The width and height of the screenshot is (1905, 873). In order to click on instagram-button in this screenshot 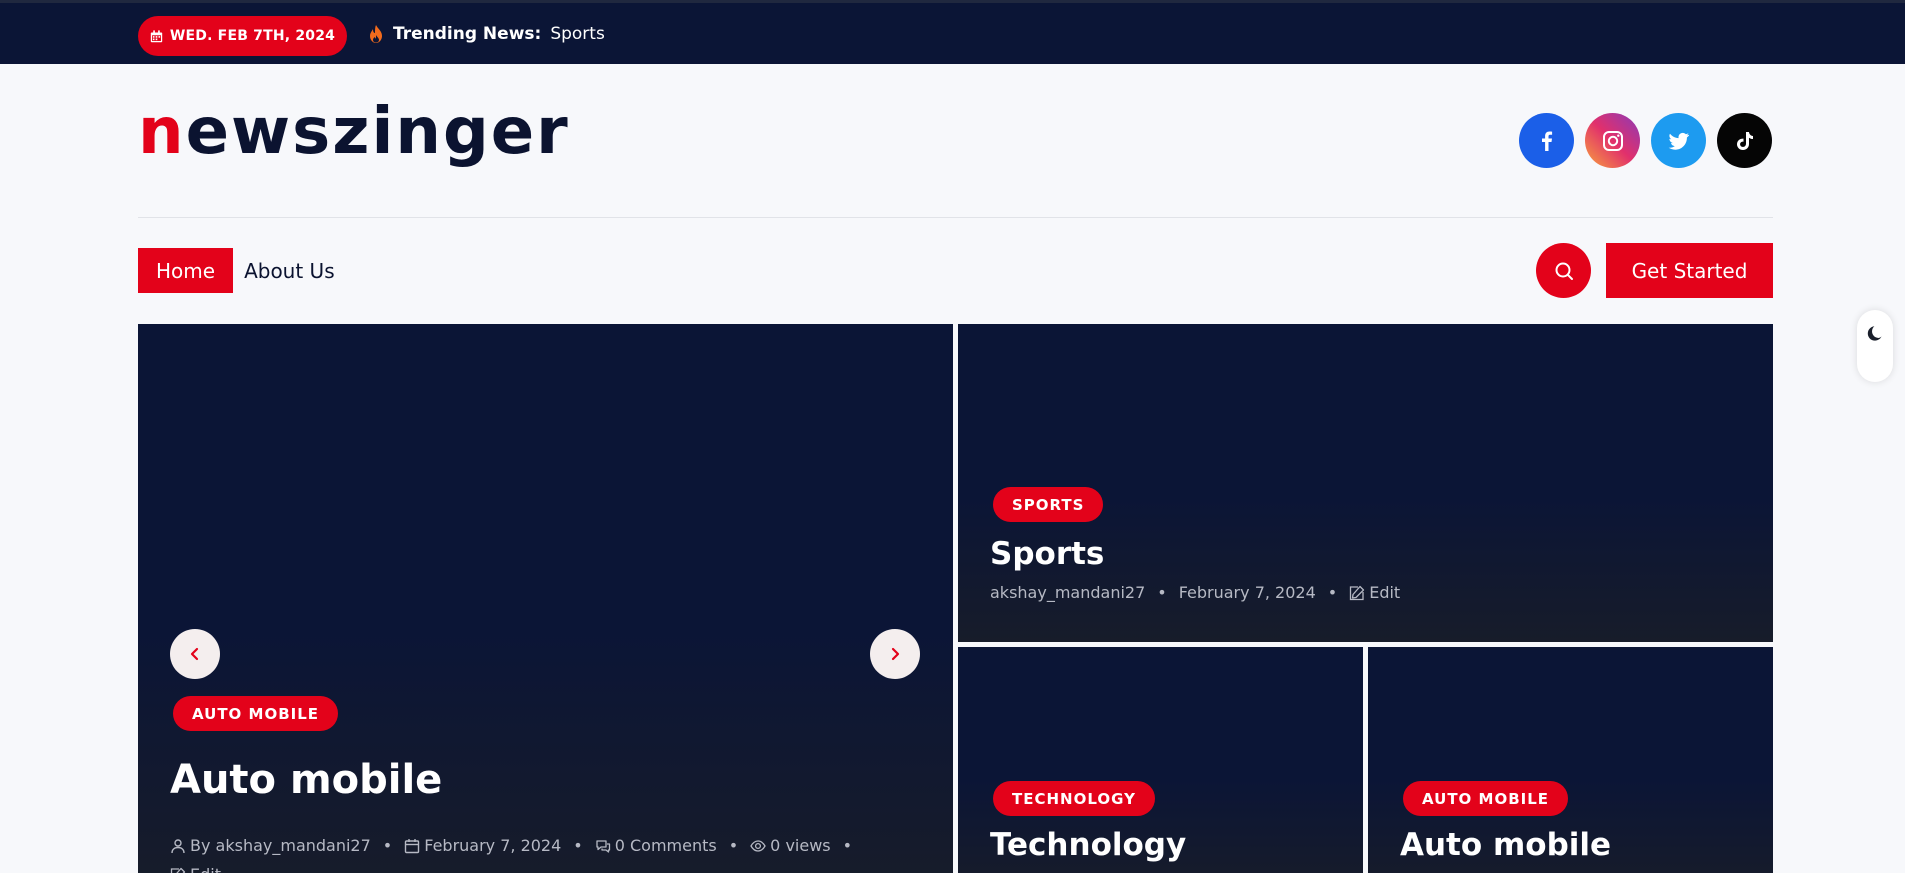, I will do `click(1612, 140)`.